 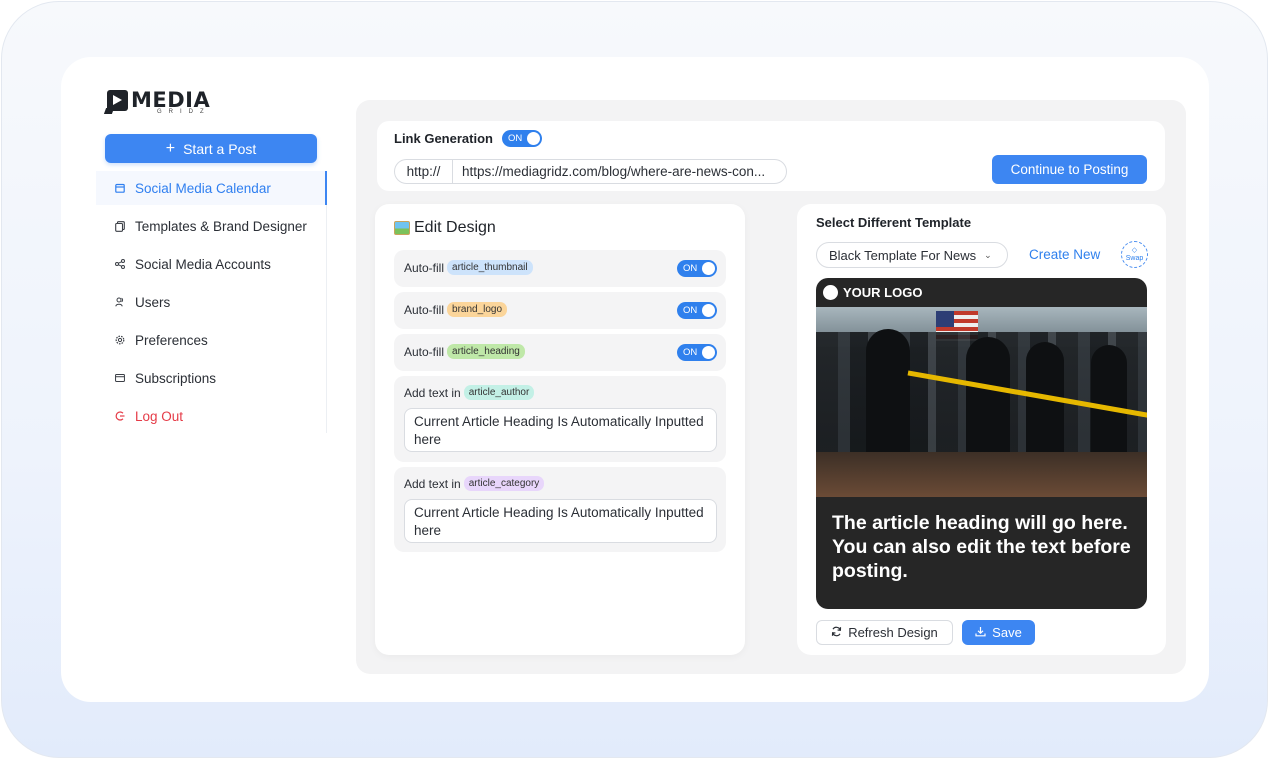 I want to click on sidebar-item-templates: Templates & Brand Designer, so click(x=211, y=226).